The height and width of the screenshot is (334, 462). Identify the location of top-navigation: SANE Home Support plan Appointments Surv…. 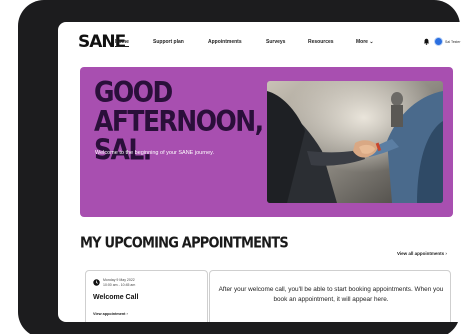
(260, 42).